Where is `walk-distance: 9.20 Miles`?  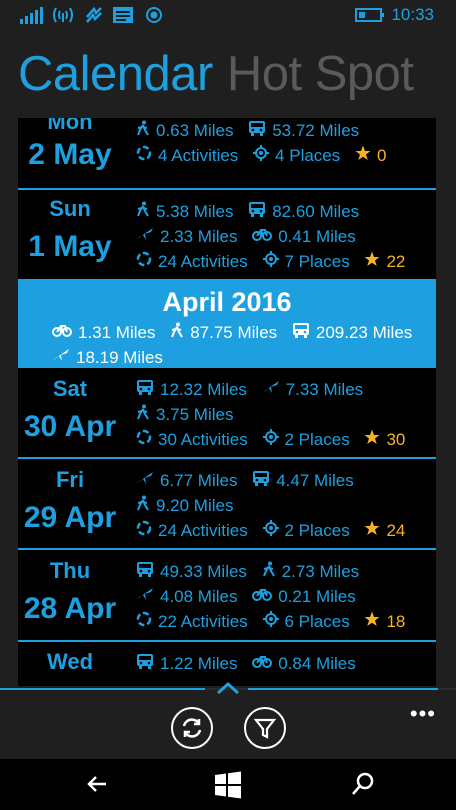
walk-distance: 9.20 Miles is located at coordinates (195, 505).